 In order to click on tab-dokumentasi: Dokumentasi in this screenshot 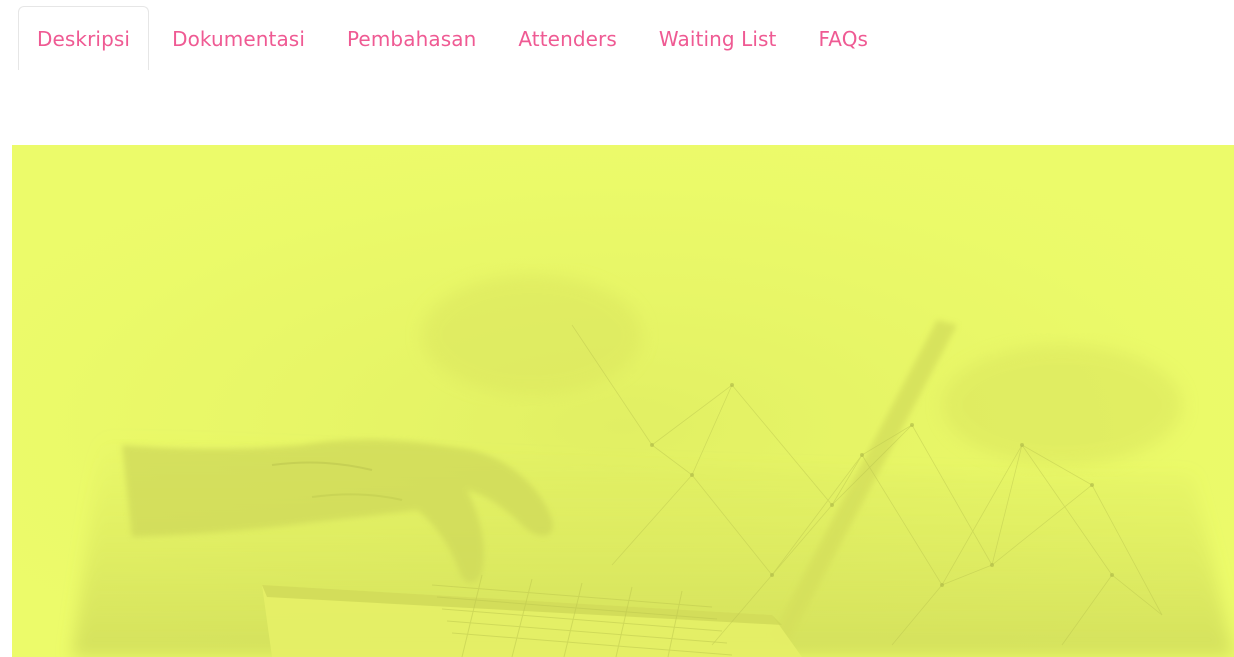, I will do `click(238, 38)`.